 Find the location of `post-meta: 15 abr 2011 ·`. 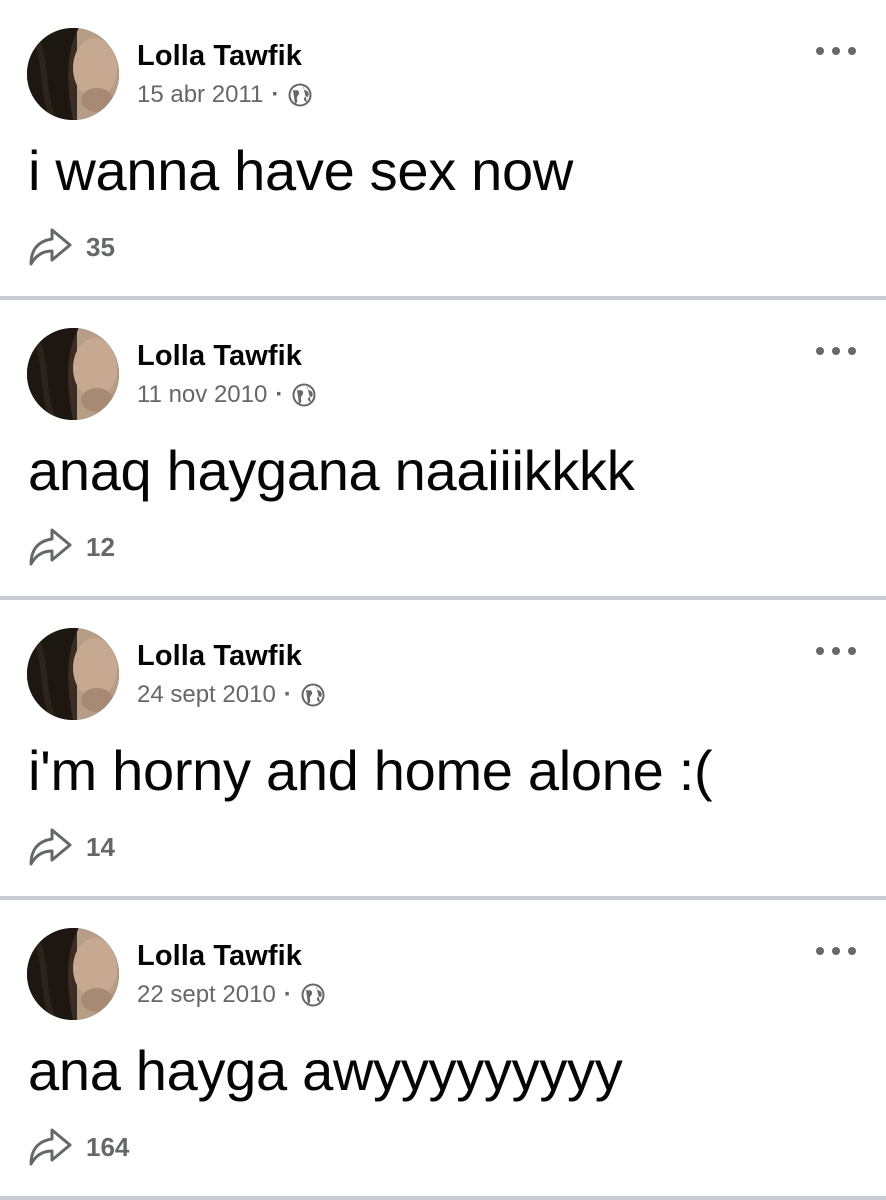

post-meta: 15 abr 2011 · is located at coordinates (225, 95).